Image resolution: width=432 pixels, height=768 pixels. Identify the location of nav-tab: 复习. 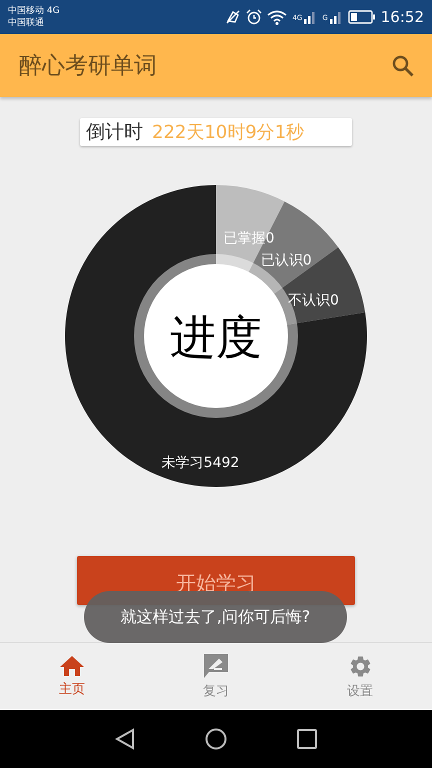
(216, 676).